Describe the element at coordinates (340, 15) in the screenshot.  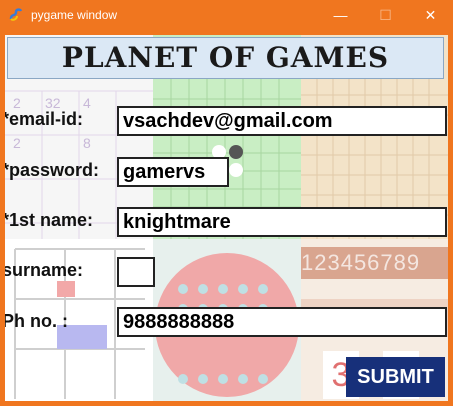
I see `minimize-button: —` at that location.